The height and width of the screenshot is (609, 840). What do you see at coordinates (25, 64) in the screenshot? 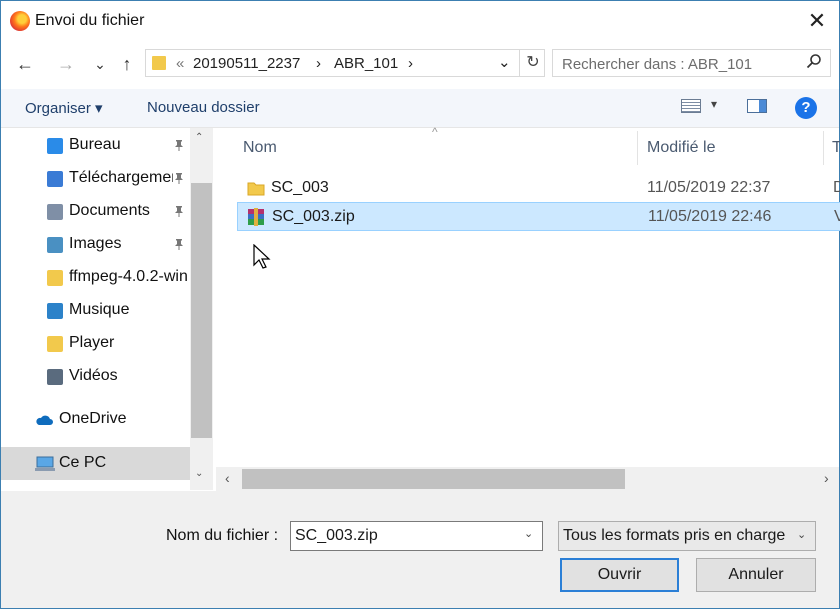
I see `back-button: ←` at bounding box center [25, 64].